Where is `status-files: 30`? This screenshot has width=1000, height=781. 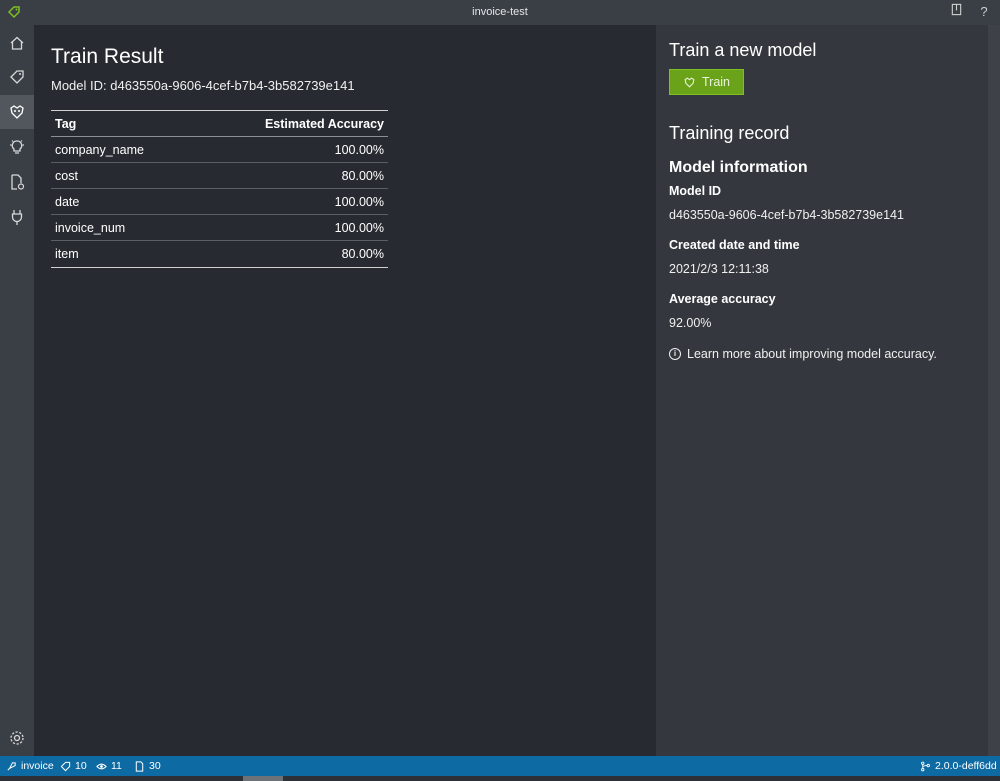 status-files: 30 is located at coordinates (147, 766).